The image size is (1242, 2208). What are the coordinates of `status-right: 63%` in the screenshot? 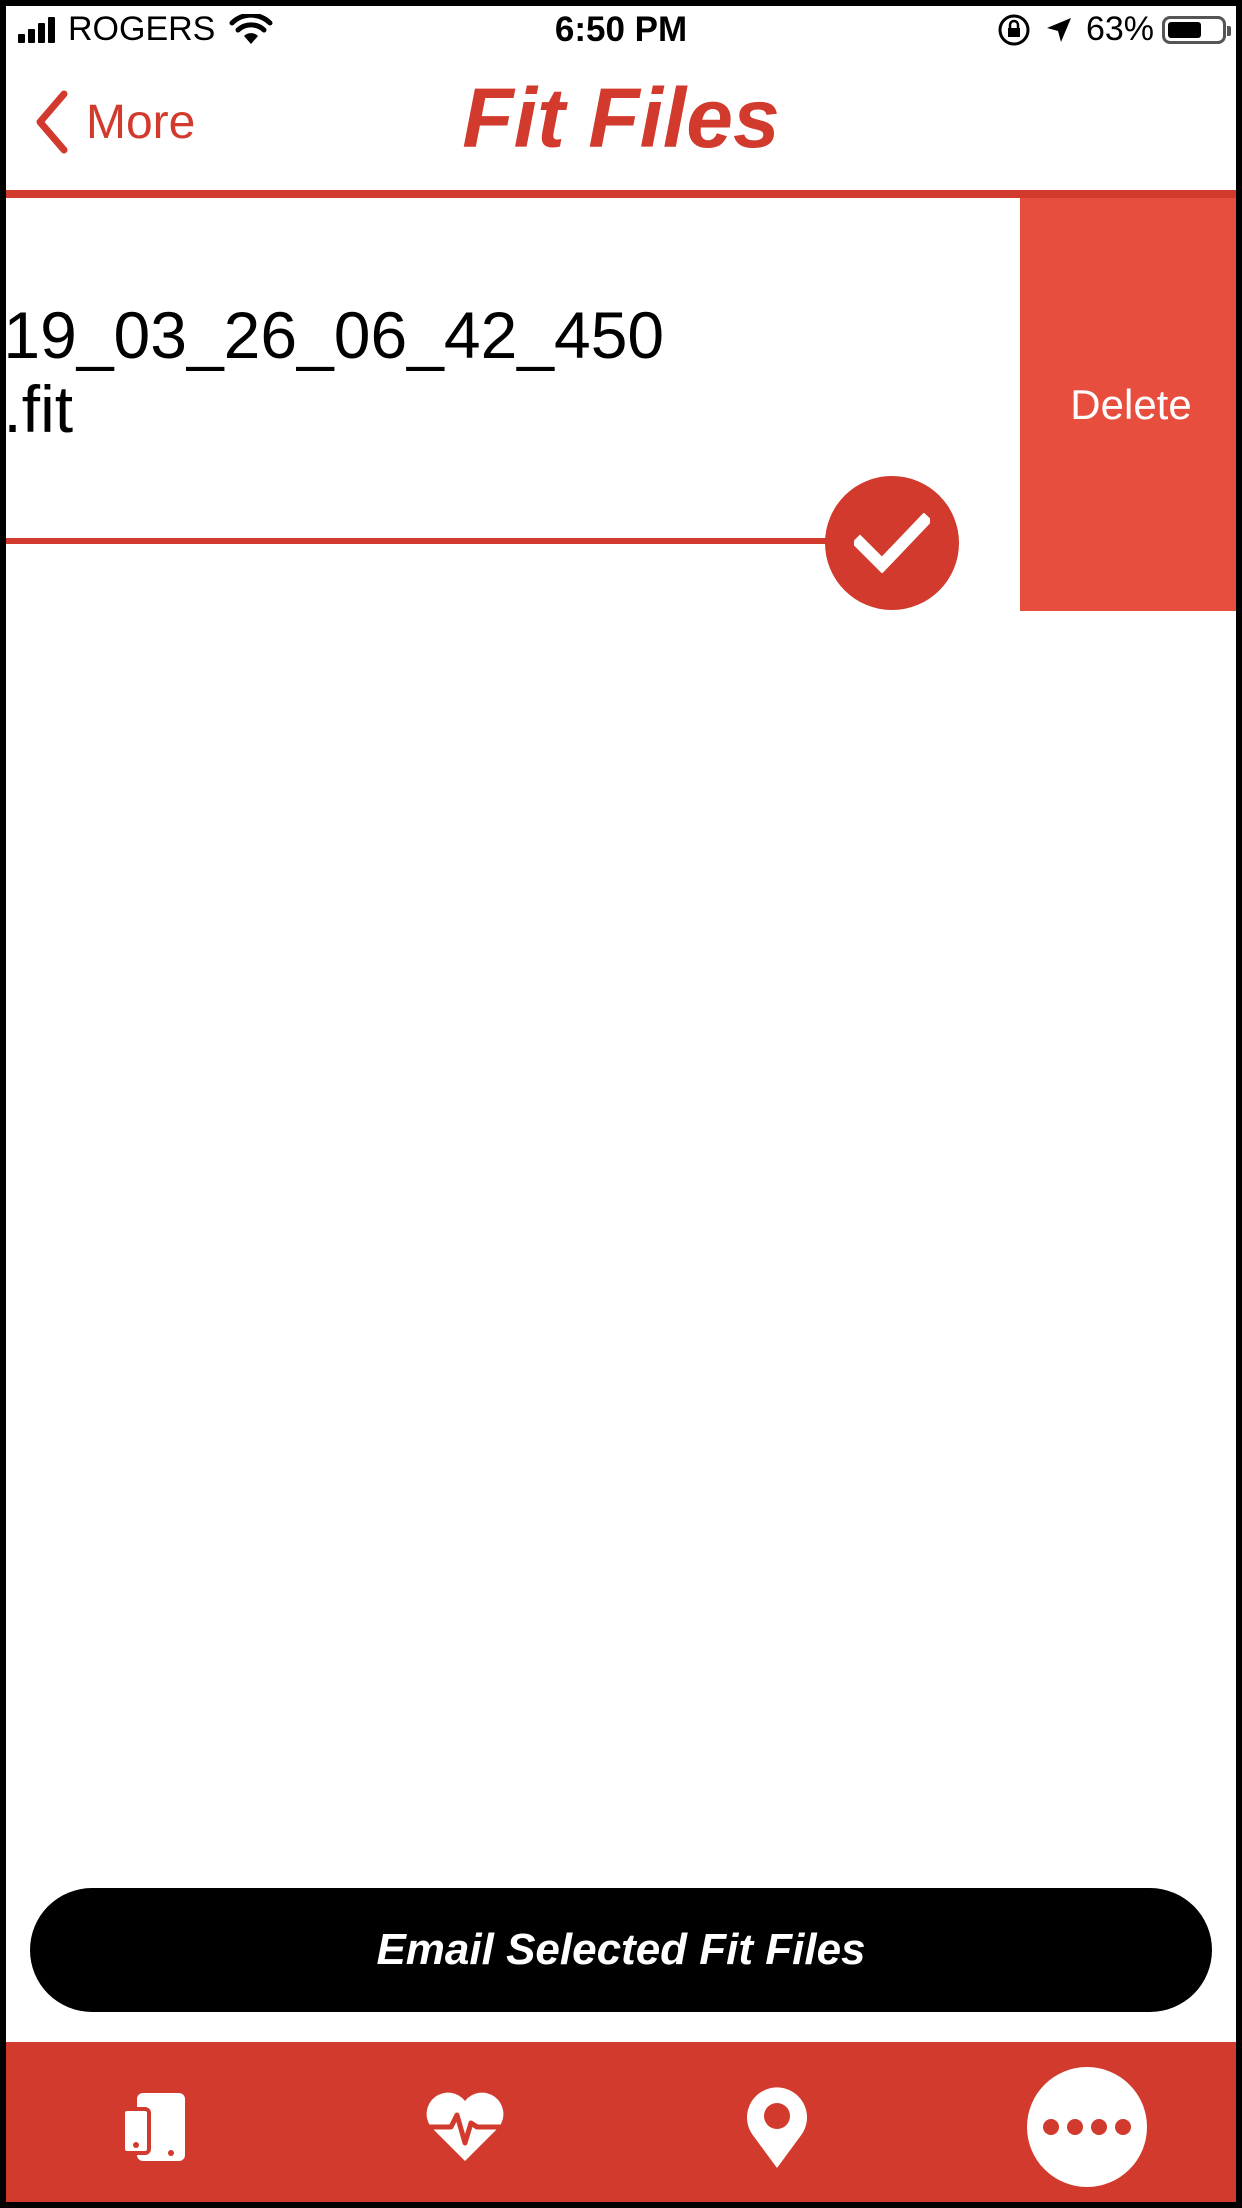 It's located at (1113, 29).